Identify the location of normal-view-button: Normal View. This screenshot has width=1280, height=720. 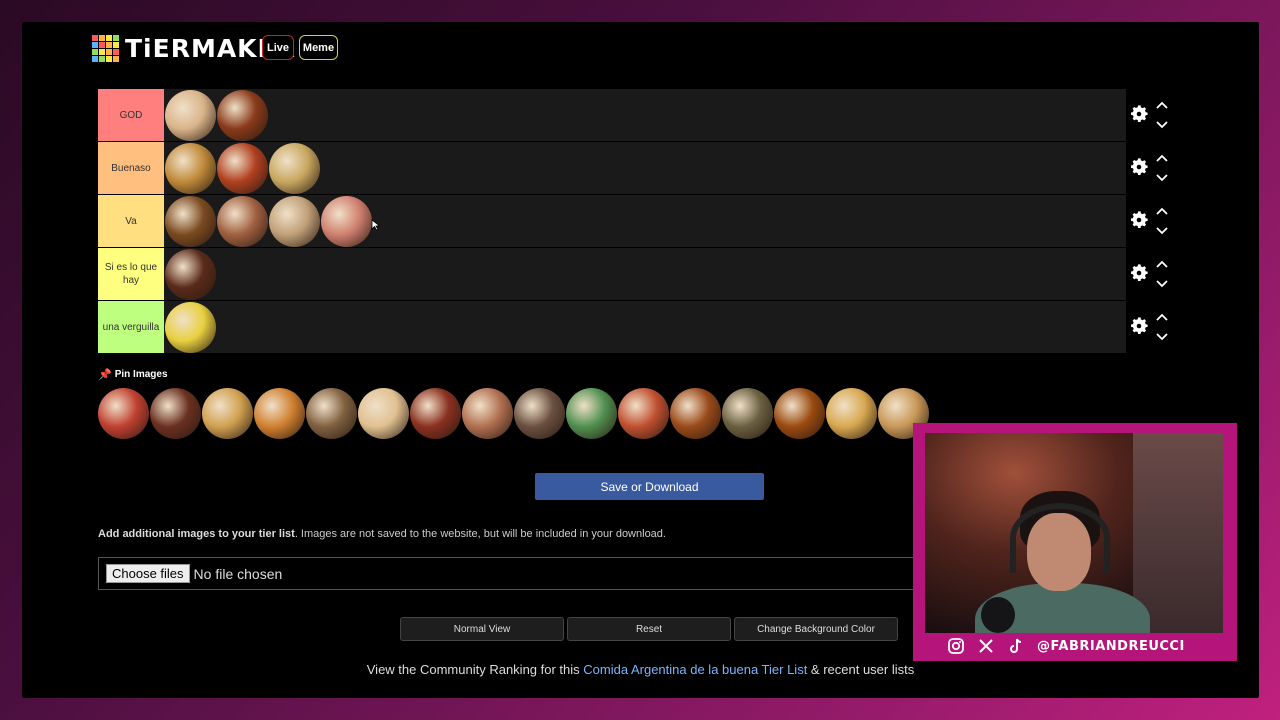
(482, 629).